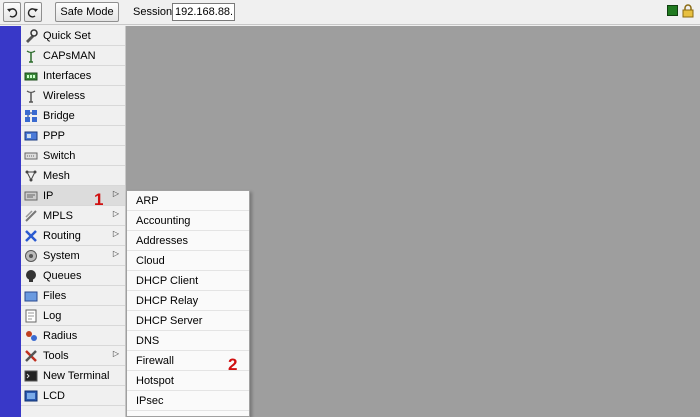 The image size is (700, 417). I want to click on menu-item-interfaces: Interfaces, so click(73, 76).